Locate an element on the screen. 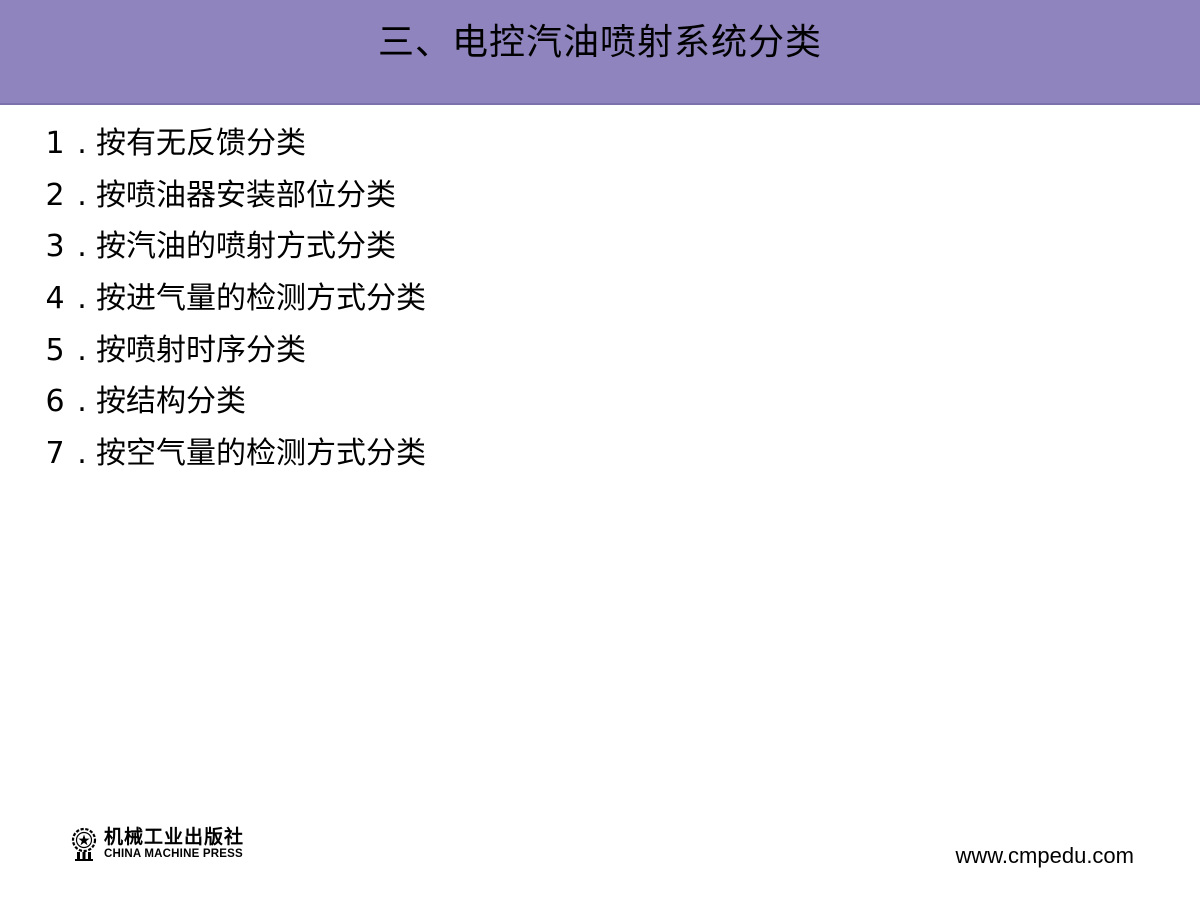 The height and width of the screenshot is (898, 1200). item-text: 按汽油的喷射方式分类 is located at coordinates (246, 247).